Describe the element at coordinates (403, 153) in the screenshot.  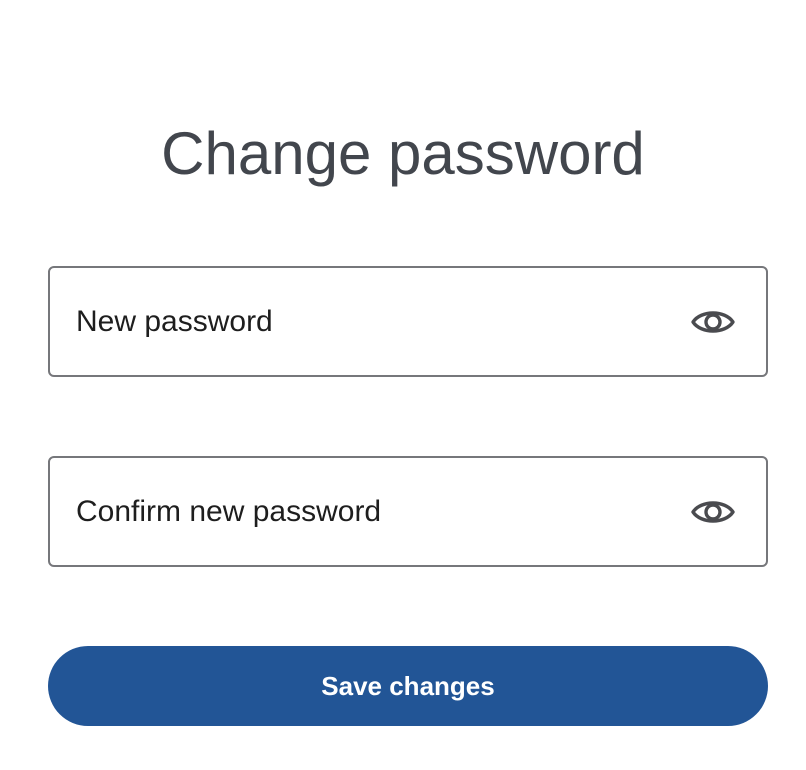
I see `page-title: Change password` at that location.